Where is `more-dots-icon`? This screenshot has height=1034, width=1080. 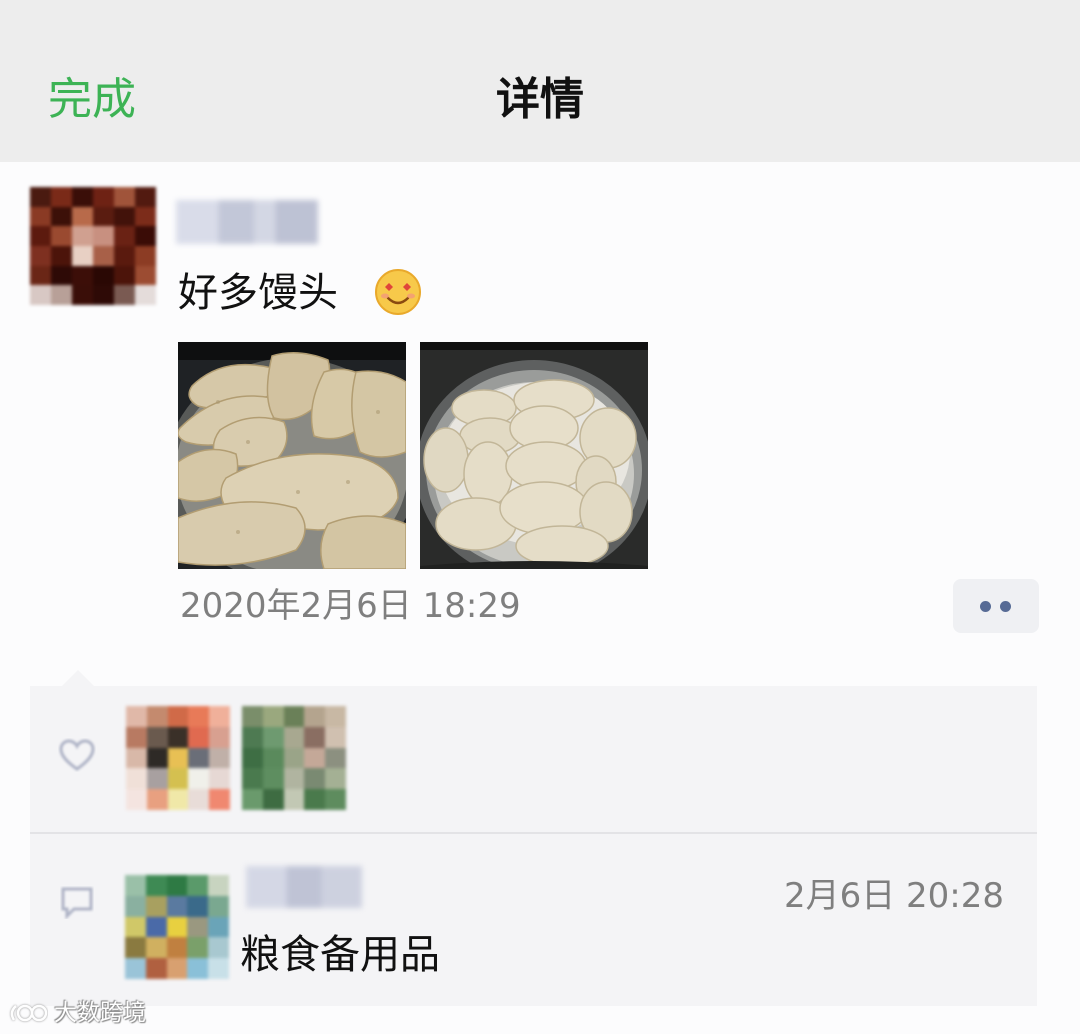 more-dots-icon is located at coordinates (996, 606).